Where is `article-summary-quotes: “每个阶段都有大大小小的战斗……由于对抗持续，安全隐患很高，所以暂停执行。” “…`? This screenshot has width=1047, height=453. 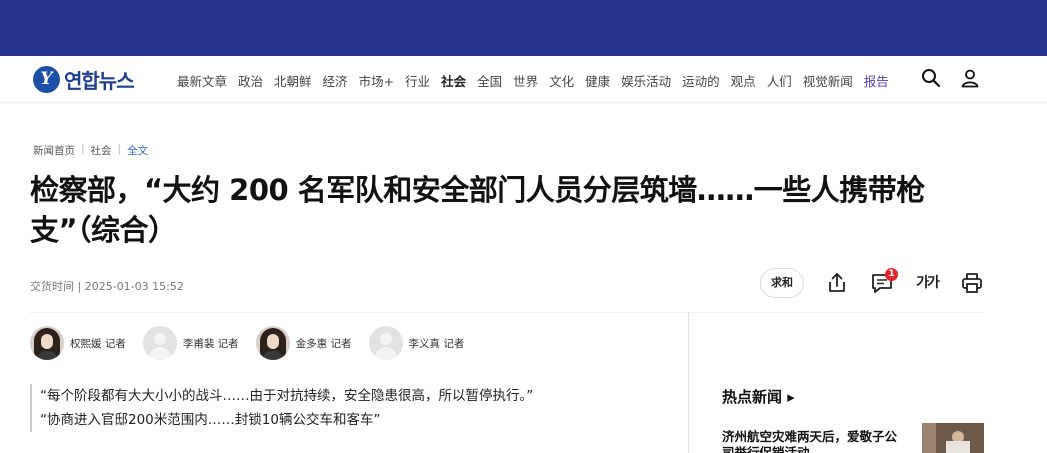
article-summary-quotes: “每个阶段都有大大小小的战斗……由于对抗持续，安全隐患很高，所以暂停执行。” “… is located at coordinates (281, 408).